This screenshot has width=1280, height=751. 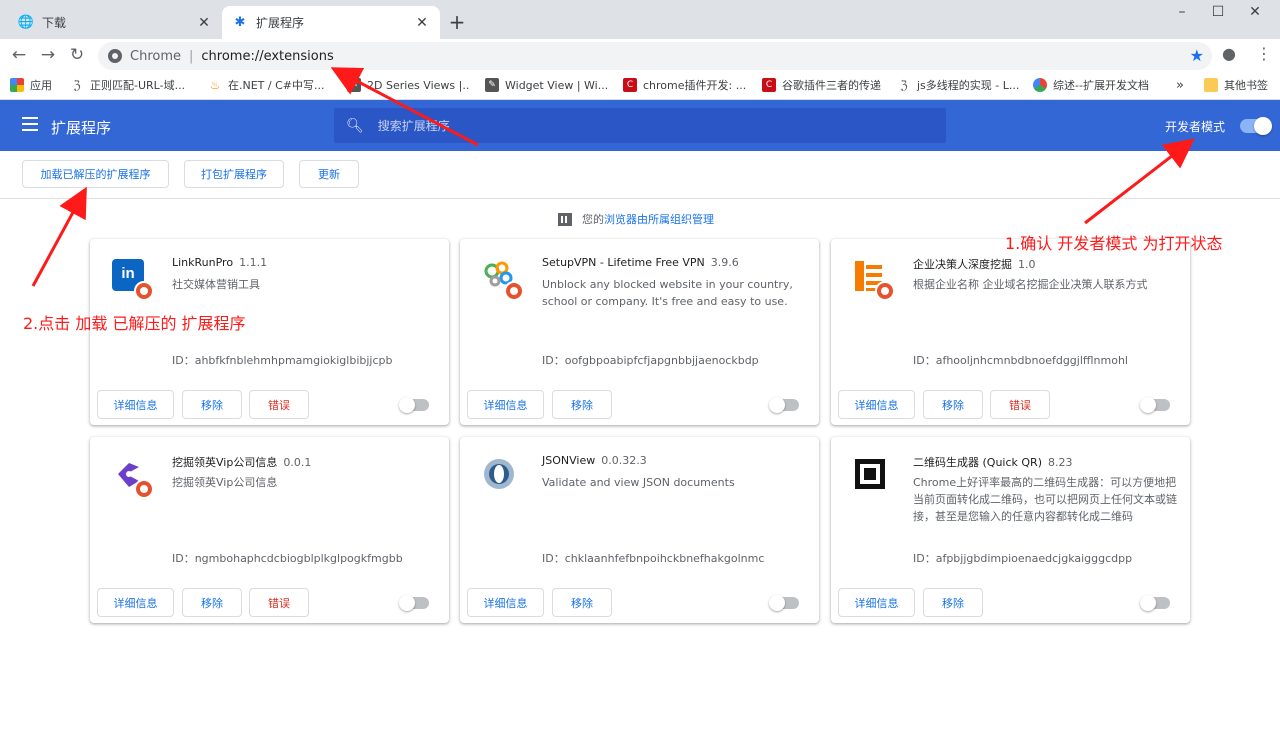 What do you see at coordinates (19, 56) in the screenshot?
I see `back-icon: ←` at bounding box center [19, 56].